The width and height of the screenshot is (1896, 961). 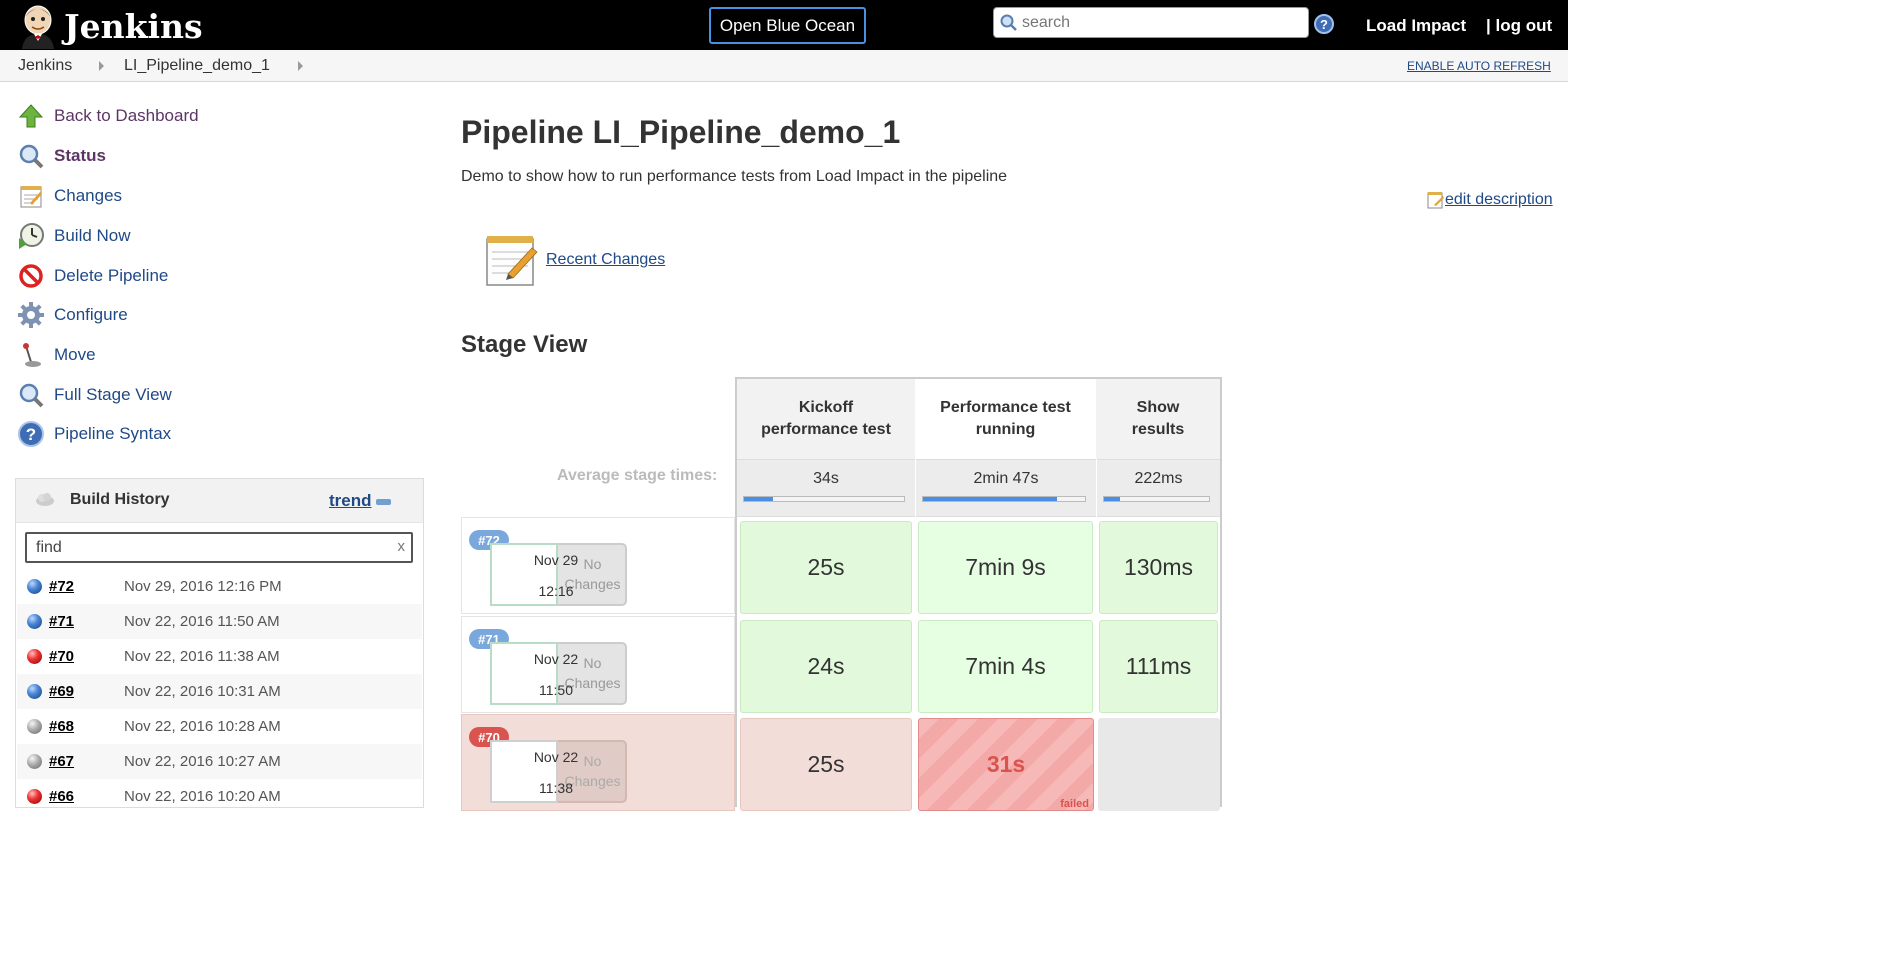 I want to click on stage-cell-success: 111ms, so click(x=1158, y=666).